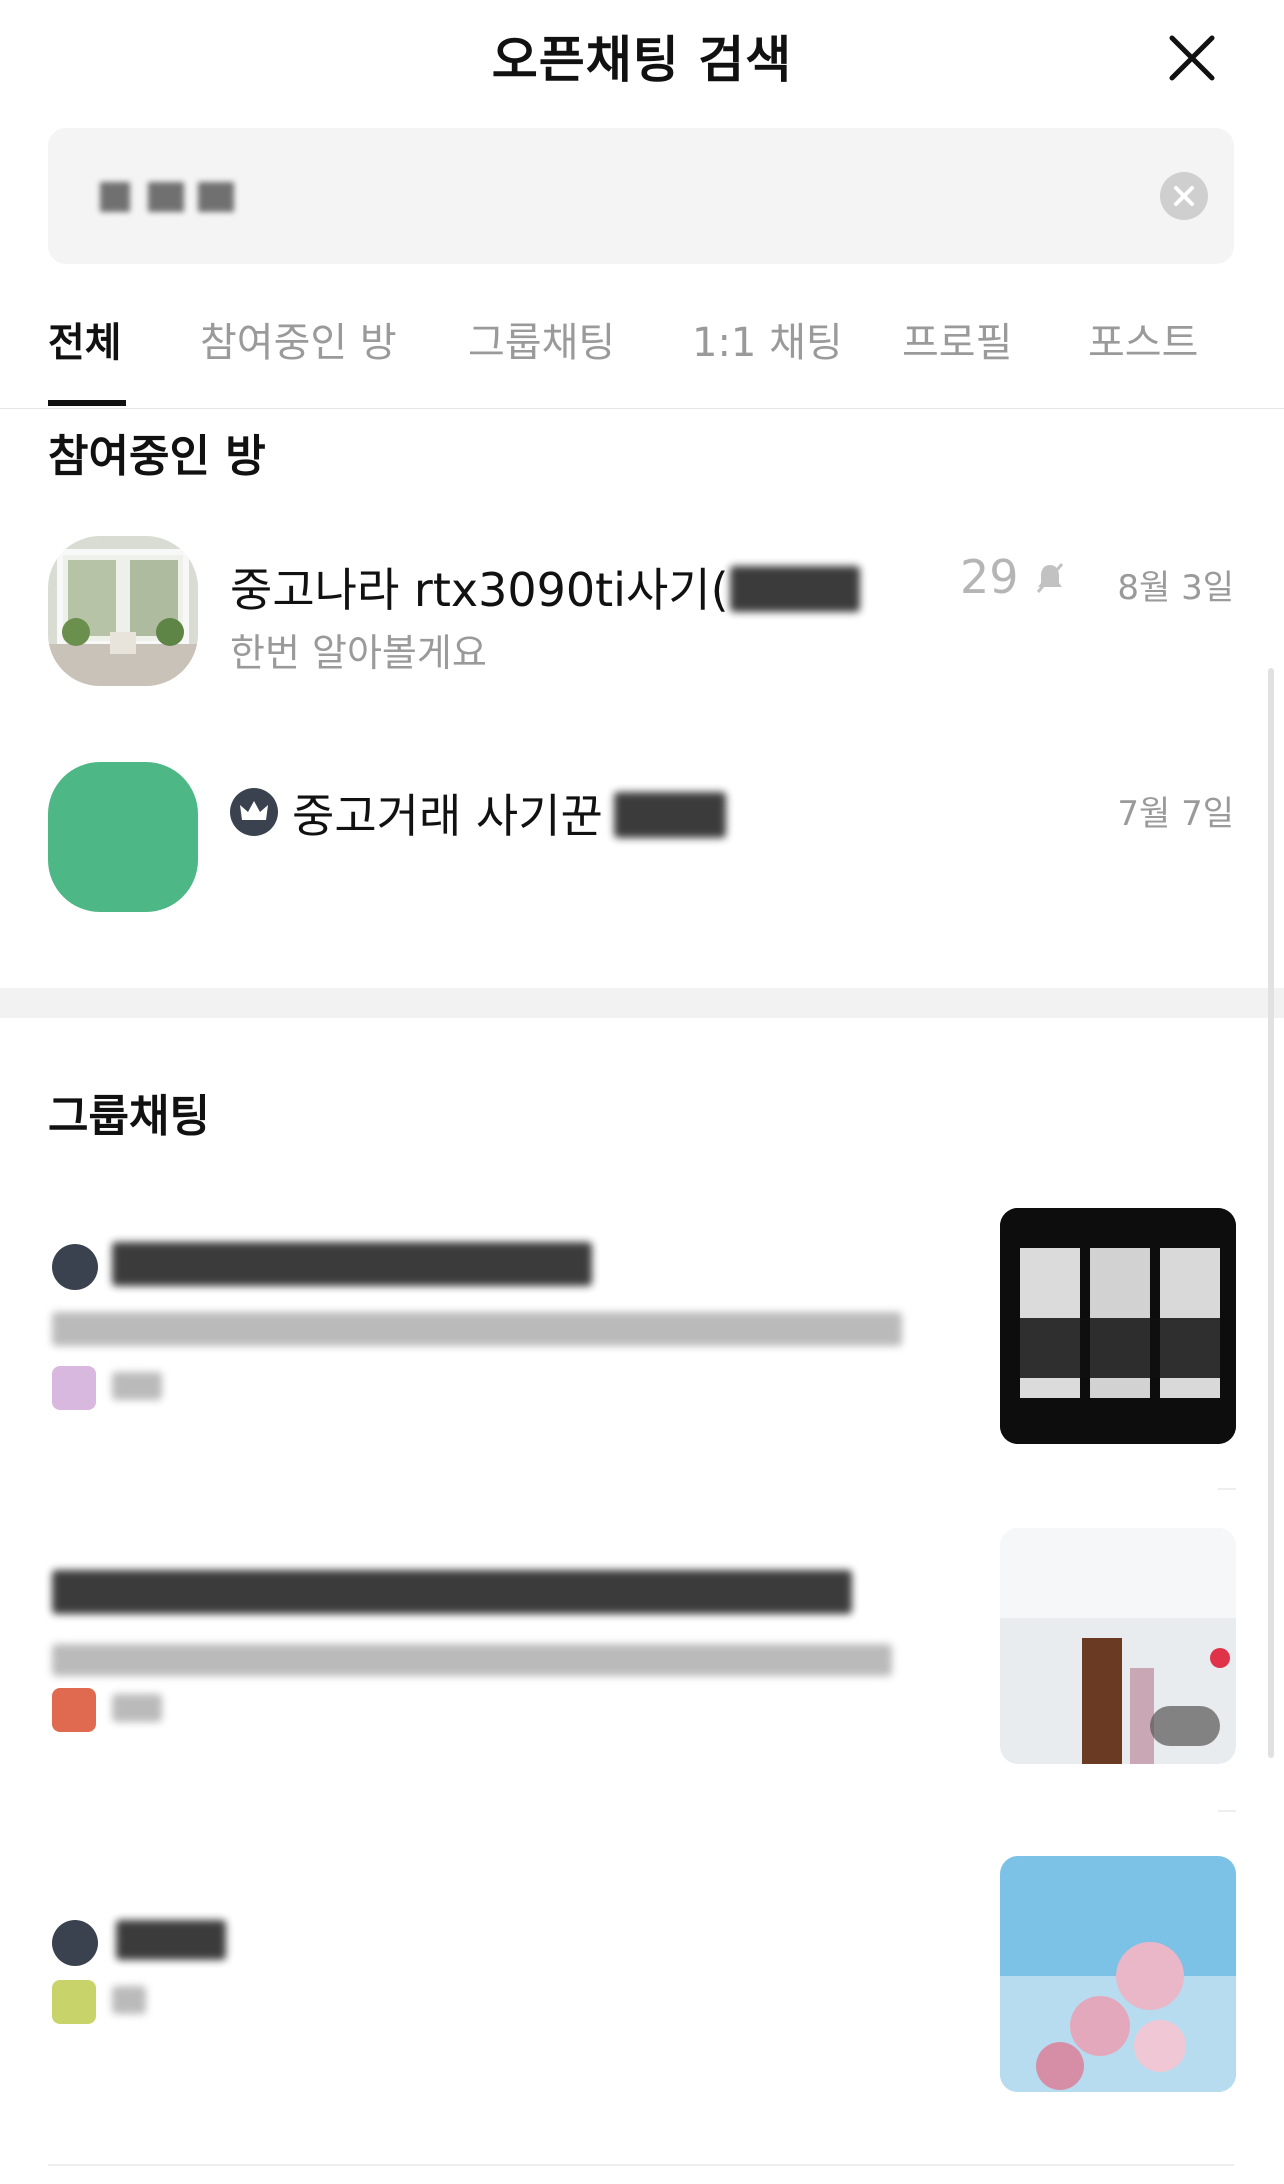  I want to click on tab-bar: 전체 참여중인 방 그룹채팅 1:1 채팅 프로필 포스트, so click(642, 349).